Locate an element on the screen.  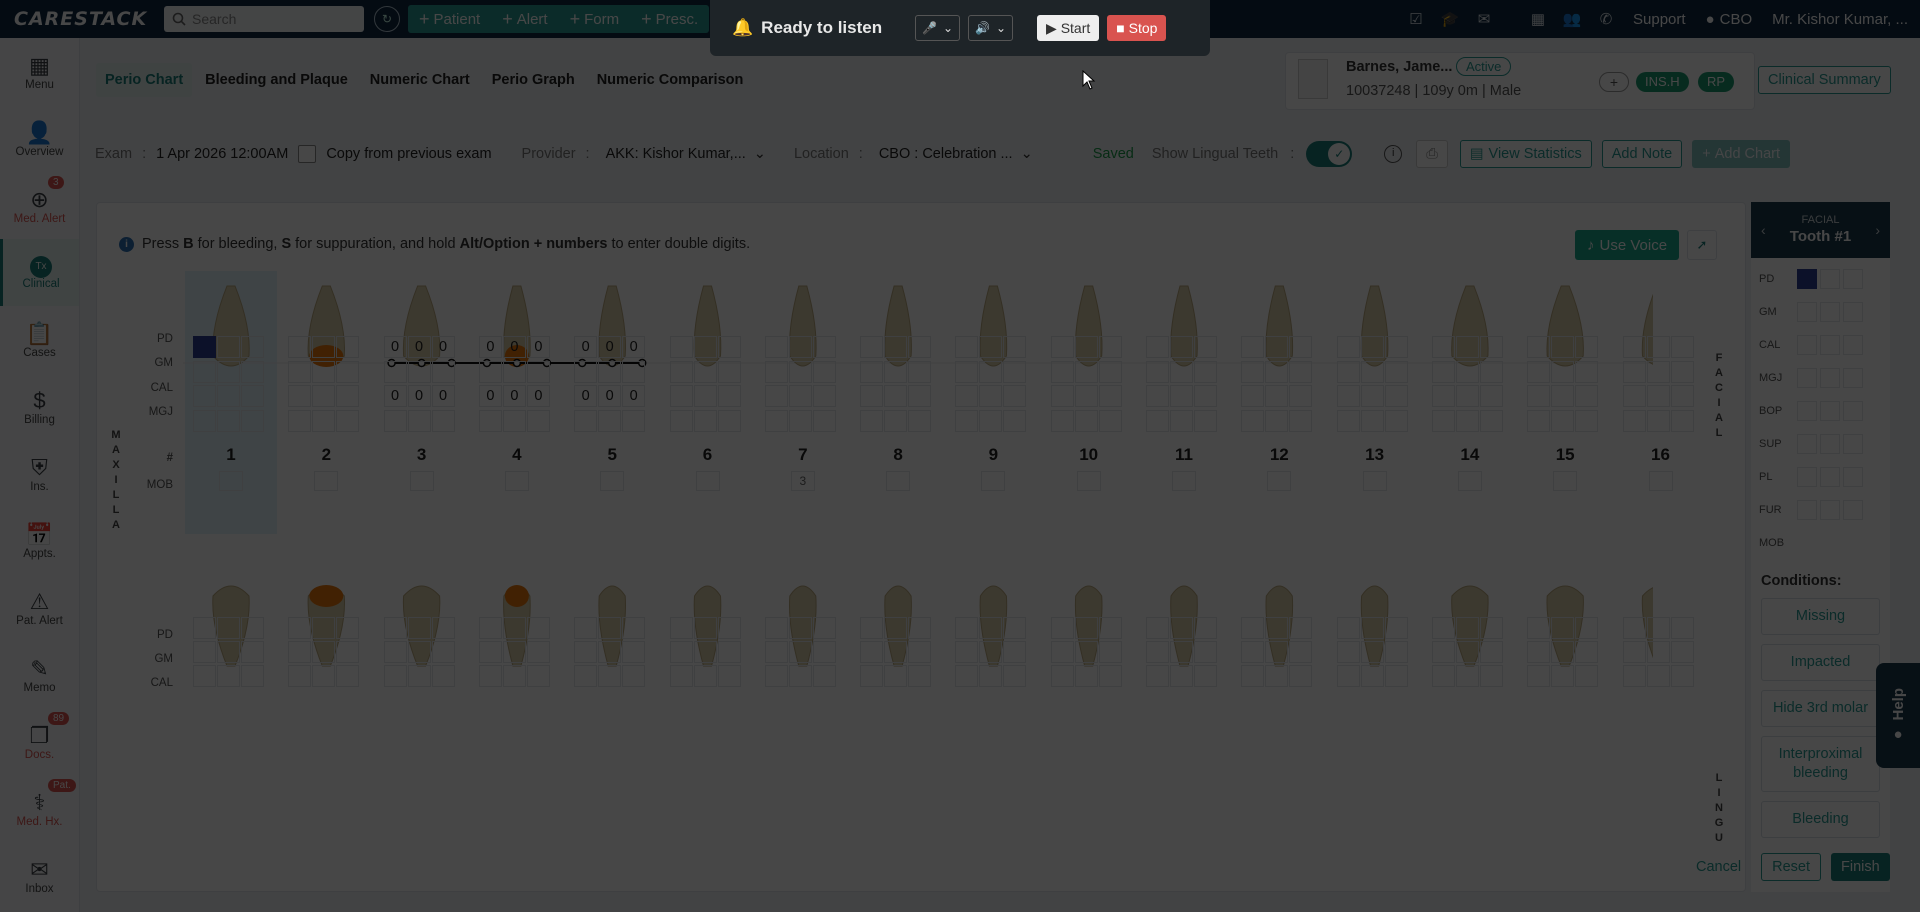
start-listening-button: ▶ Start is located at coordinates (1068, 28).